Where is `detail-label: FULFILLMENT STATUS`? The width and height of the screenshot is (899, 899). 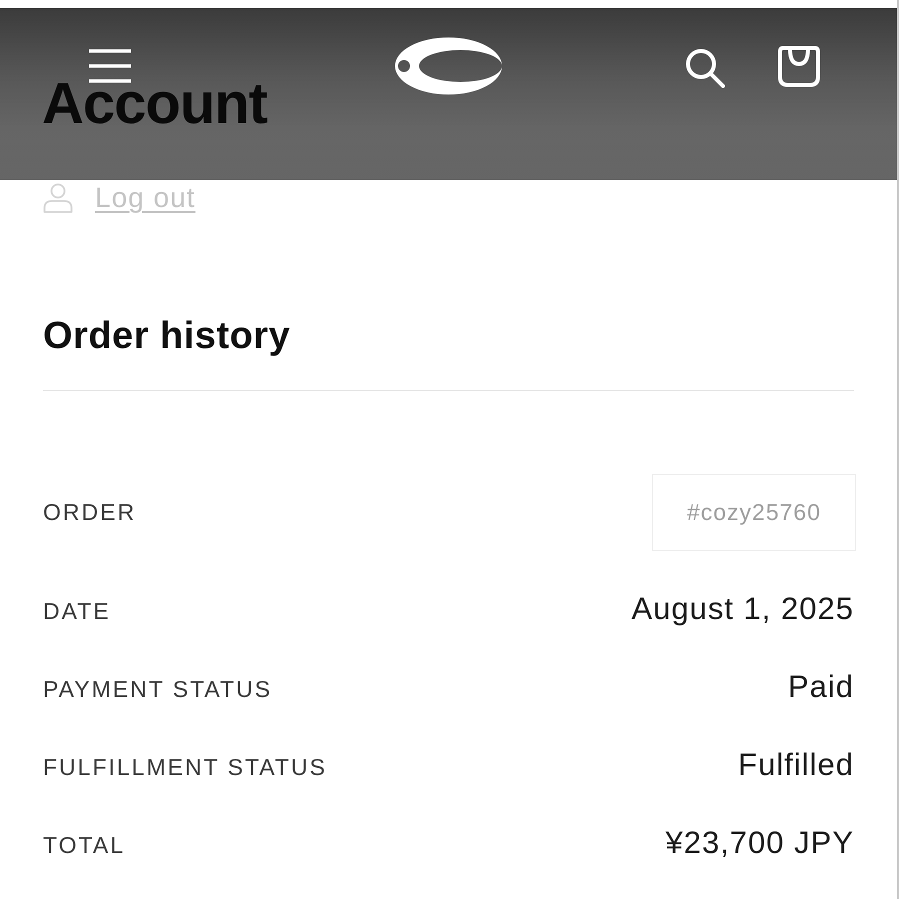
detail-label: FULFILLMENT STATUS is located at coordinates (185, 767).